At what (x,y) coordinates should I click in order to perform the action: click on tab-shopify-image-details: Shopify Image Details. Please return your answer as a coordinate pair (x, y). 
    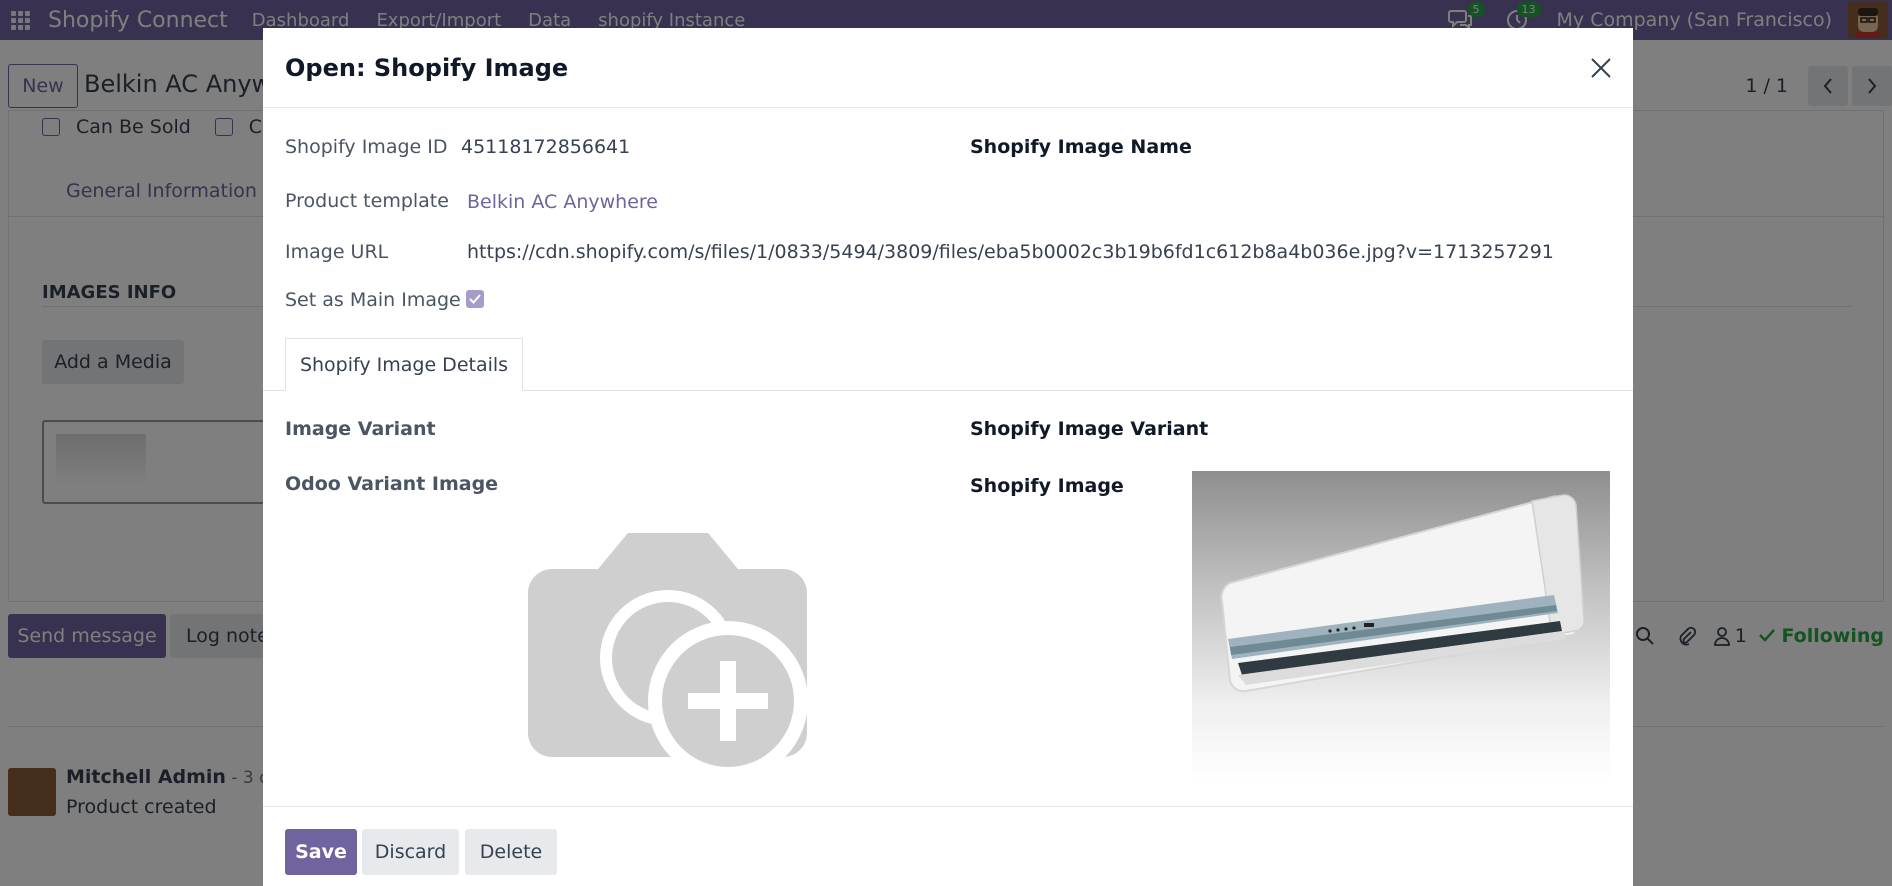
    Looking at the image, I should click on (404, 364).